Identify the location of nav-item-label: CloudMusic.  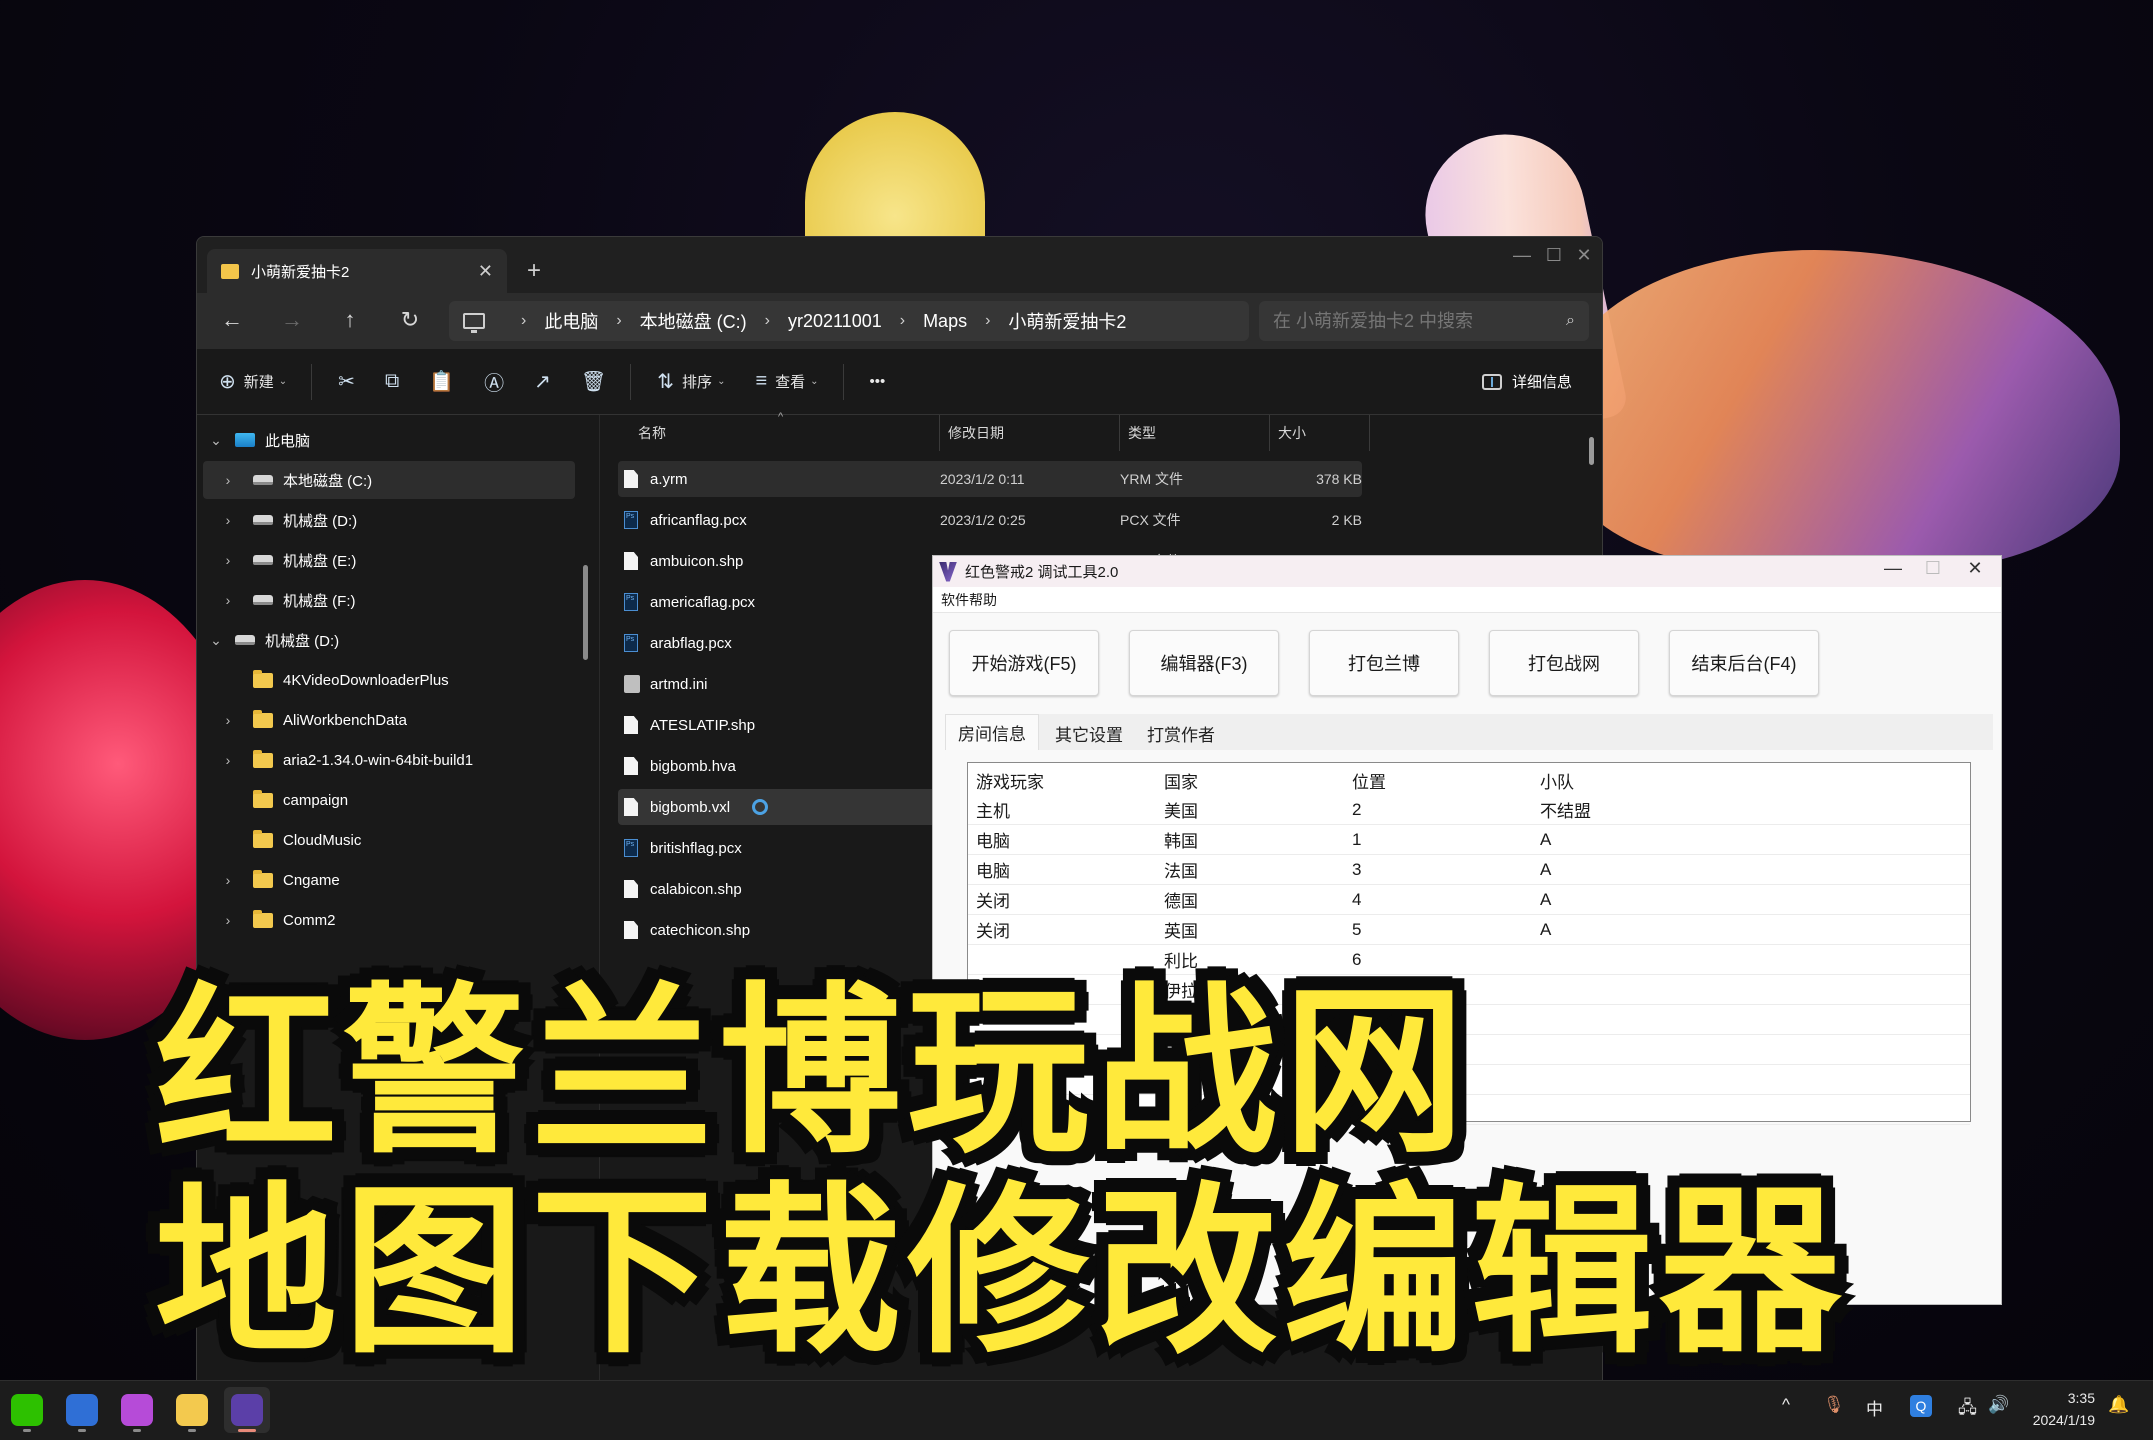
(322, 840).